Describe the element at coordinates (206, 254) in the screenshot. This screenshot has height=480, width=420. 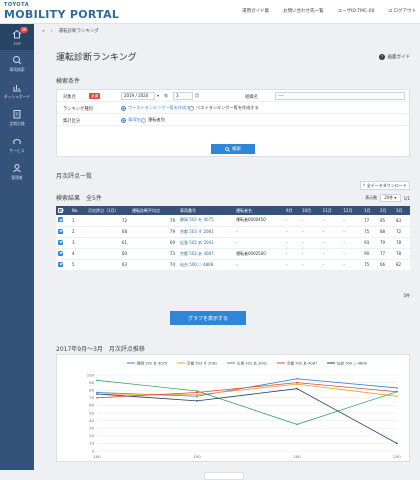
I see `table-cell: 京都 502 あ 4087` at that location.